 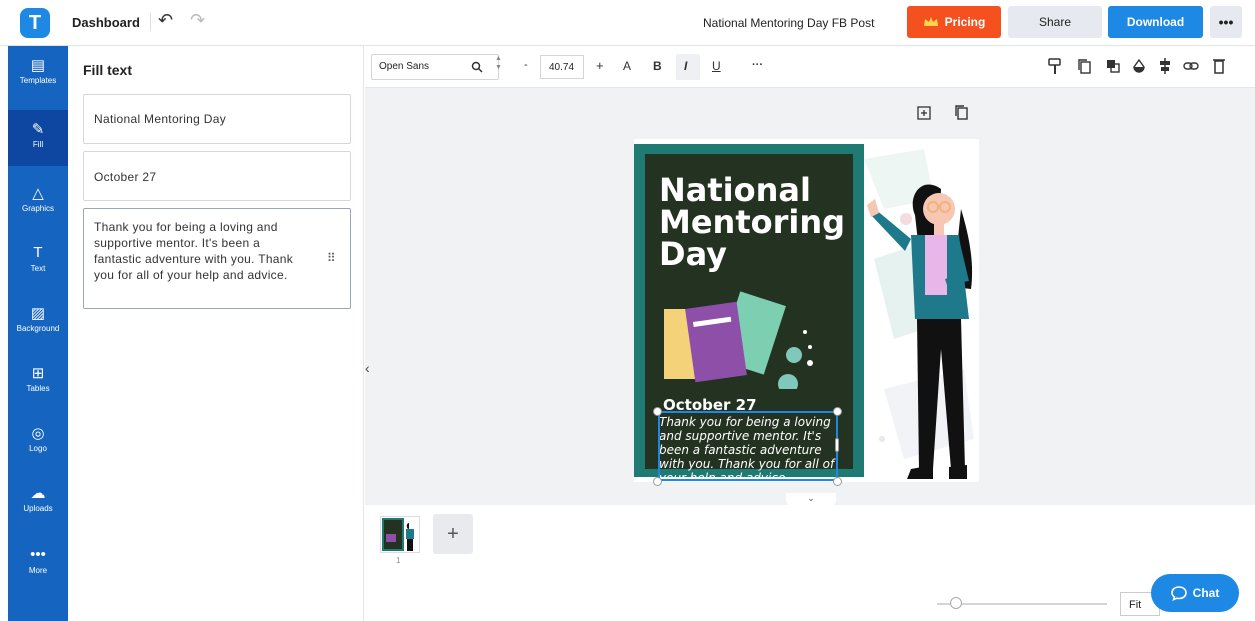 What do you see at coordinates (1226, 22) in the screenshot?
I see `more-options-button: •••` at bounding box center [1226, 22].